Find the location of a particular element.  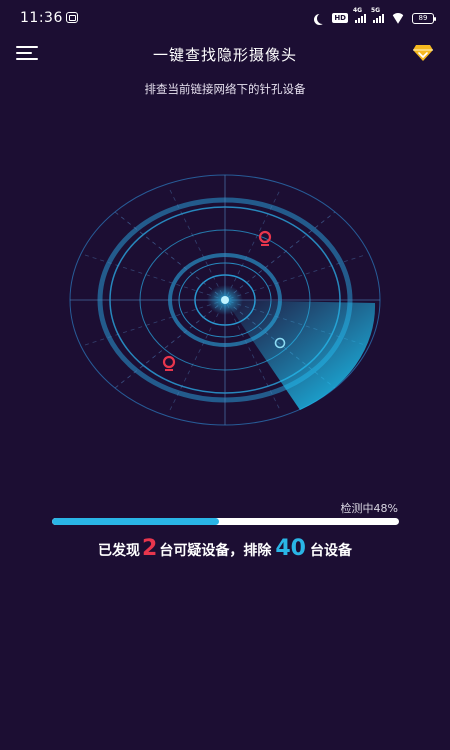

scan-result-summary: 已发现2 台可疑设备，排除 40 台设备 is located at coordinates (225, 548).